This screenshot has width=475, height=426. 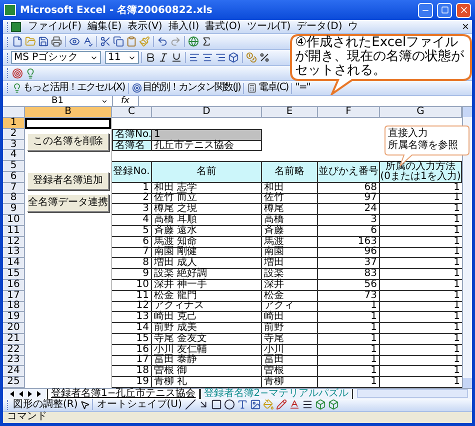 I want to click on sheet-button: 全名簿データ連携, so click(x=68, y=203).